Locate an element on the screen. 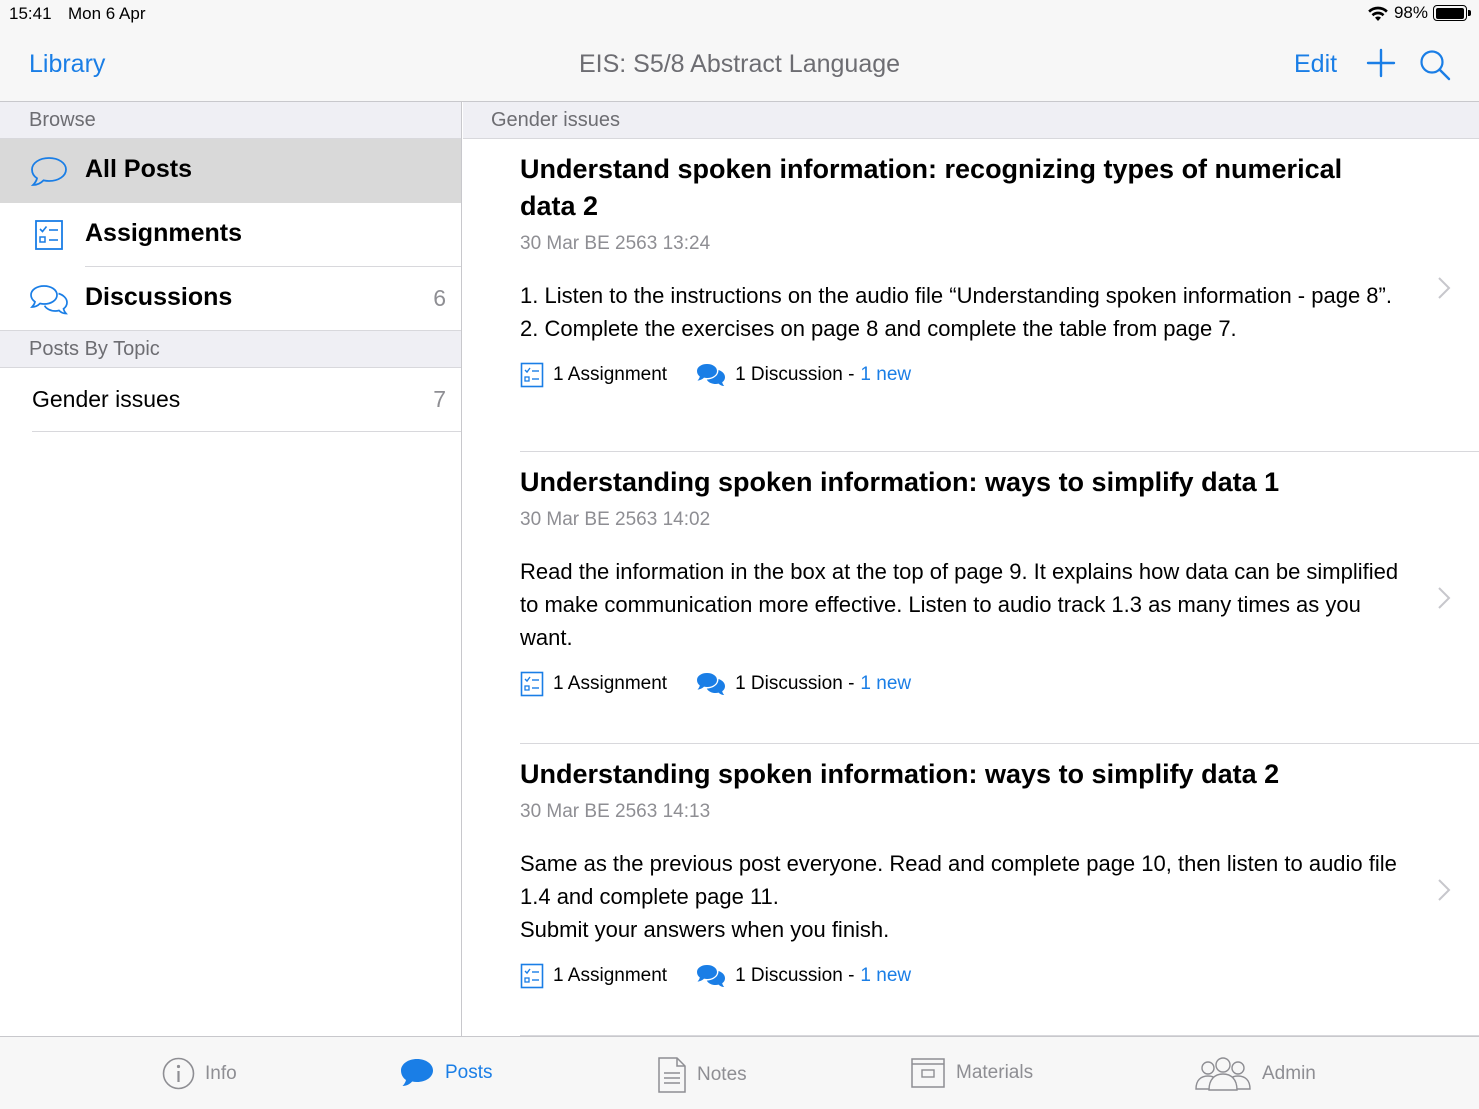 Image resolution: width=1479 pixels, height=1109 pixels. tab-label: Materials is located at coordinates (995, 1072).